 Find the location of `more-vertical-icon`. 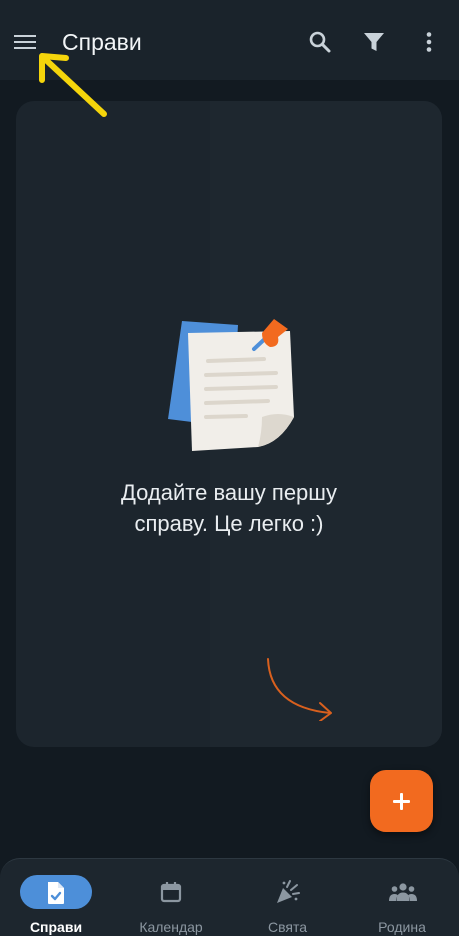

more-vertical-icon is located at coordinates (429, 42).